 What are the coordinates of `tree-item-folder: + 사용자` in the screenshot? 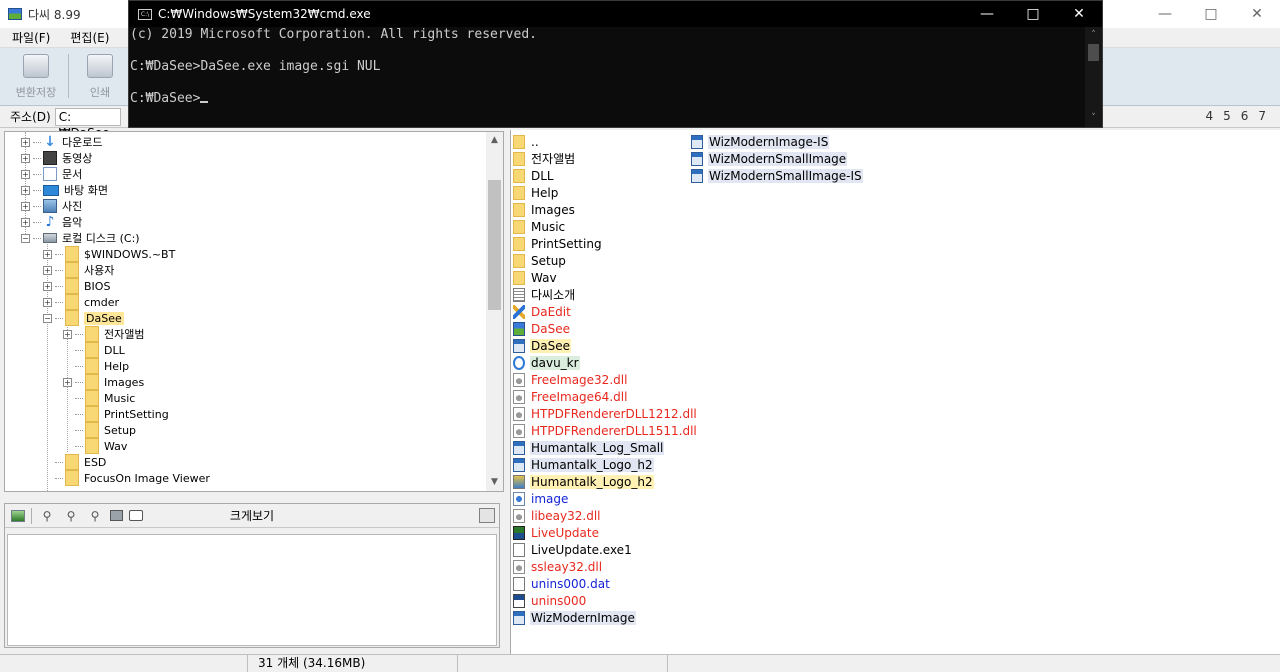 It's located at (78, 270).